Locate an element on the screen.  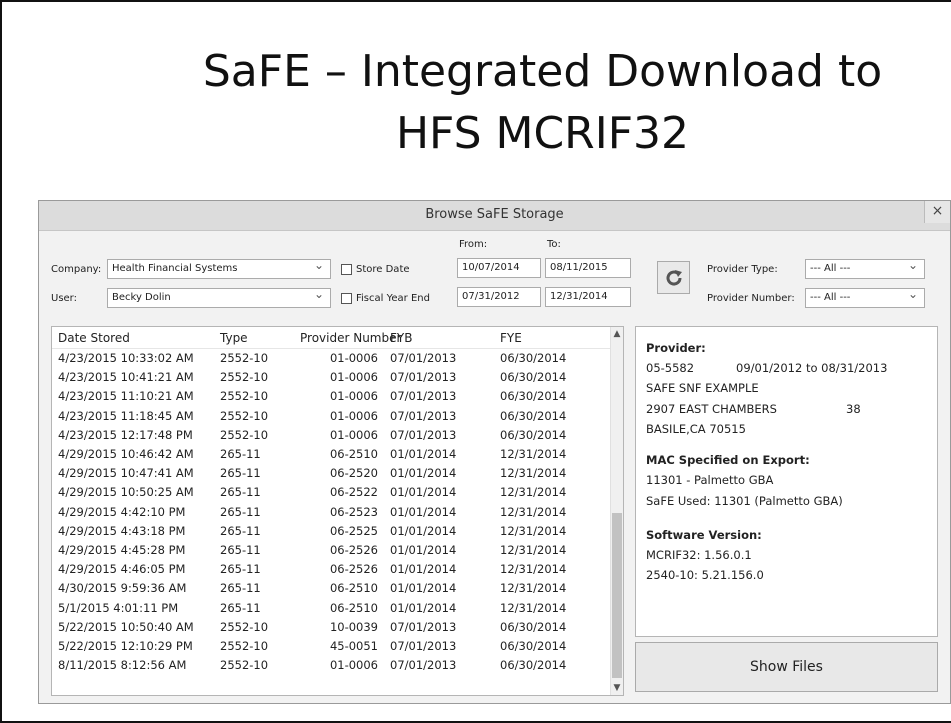
mcrif-version: MCRIF32: 1.56.0.1 is located at coordinates (699, 555).